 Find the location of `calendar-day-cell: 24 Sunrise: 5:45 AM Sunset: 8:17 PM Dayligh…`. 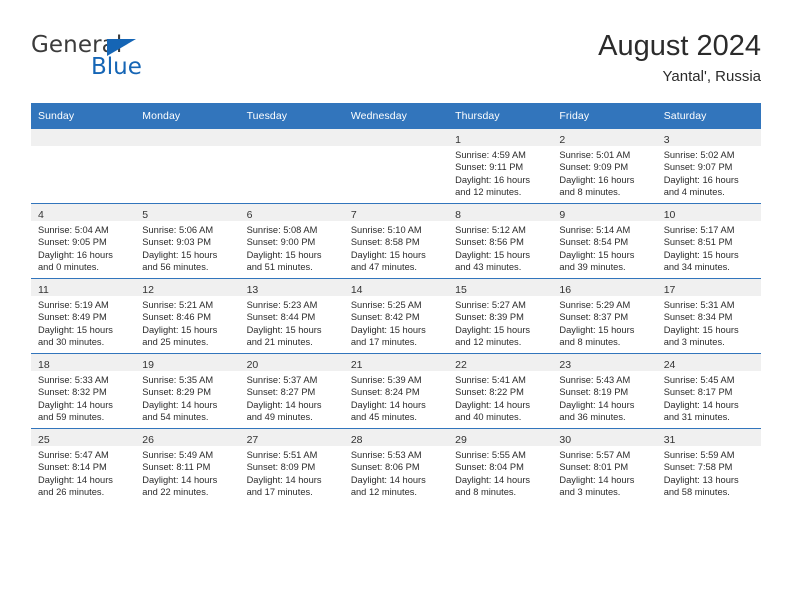

calendar-day-cell: 24 Sunrise: 5:45 AM Sunset: 8:17 PM Dayligh… is located at coordinates (708, 391).